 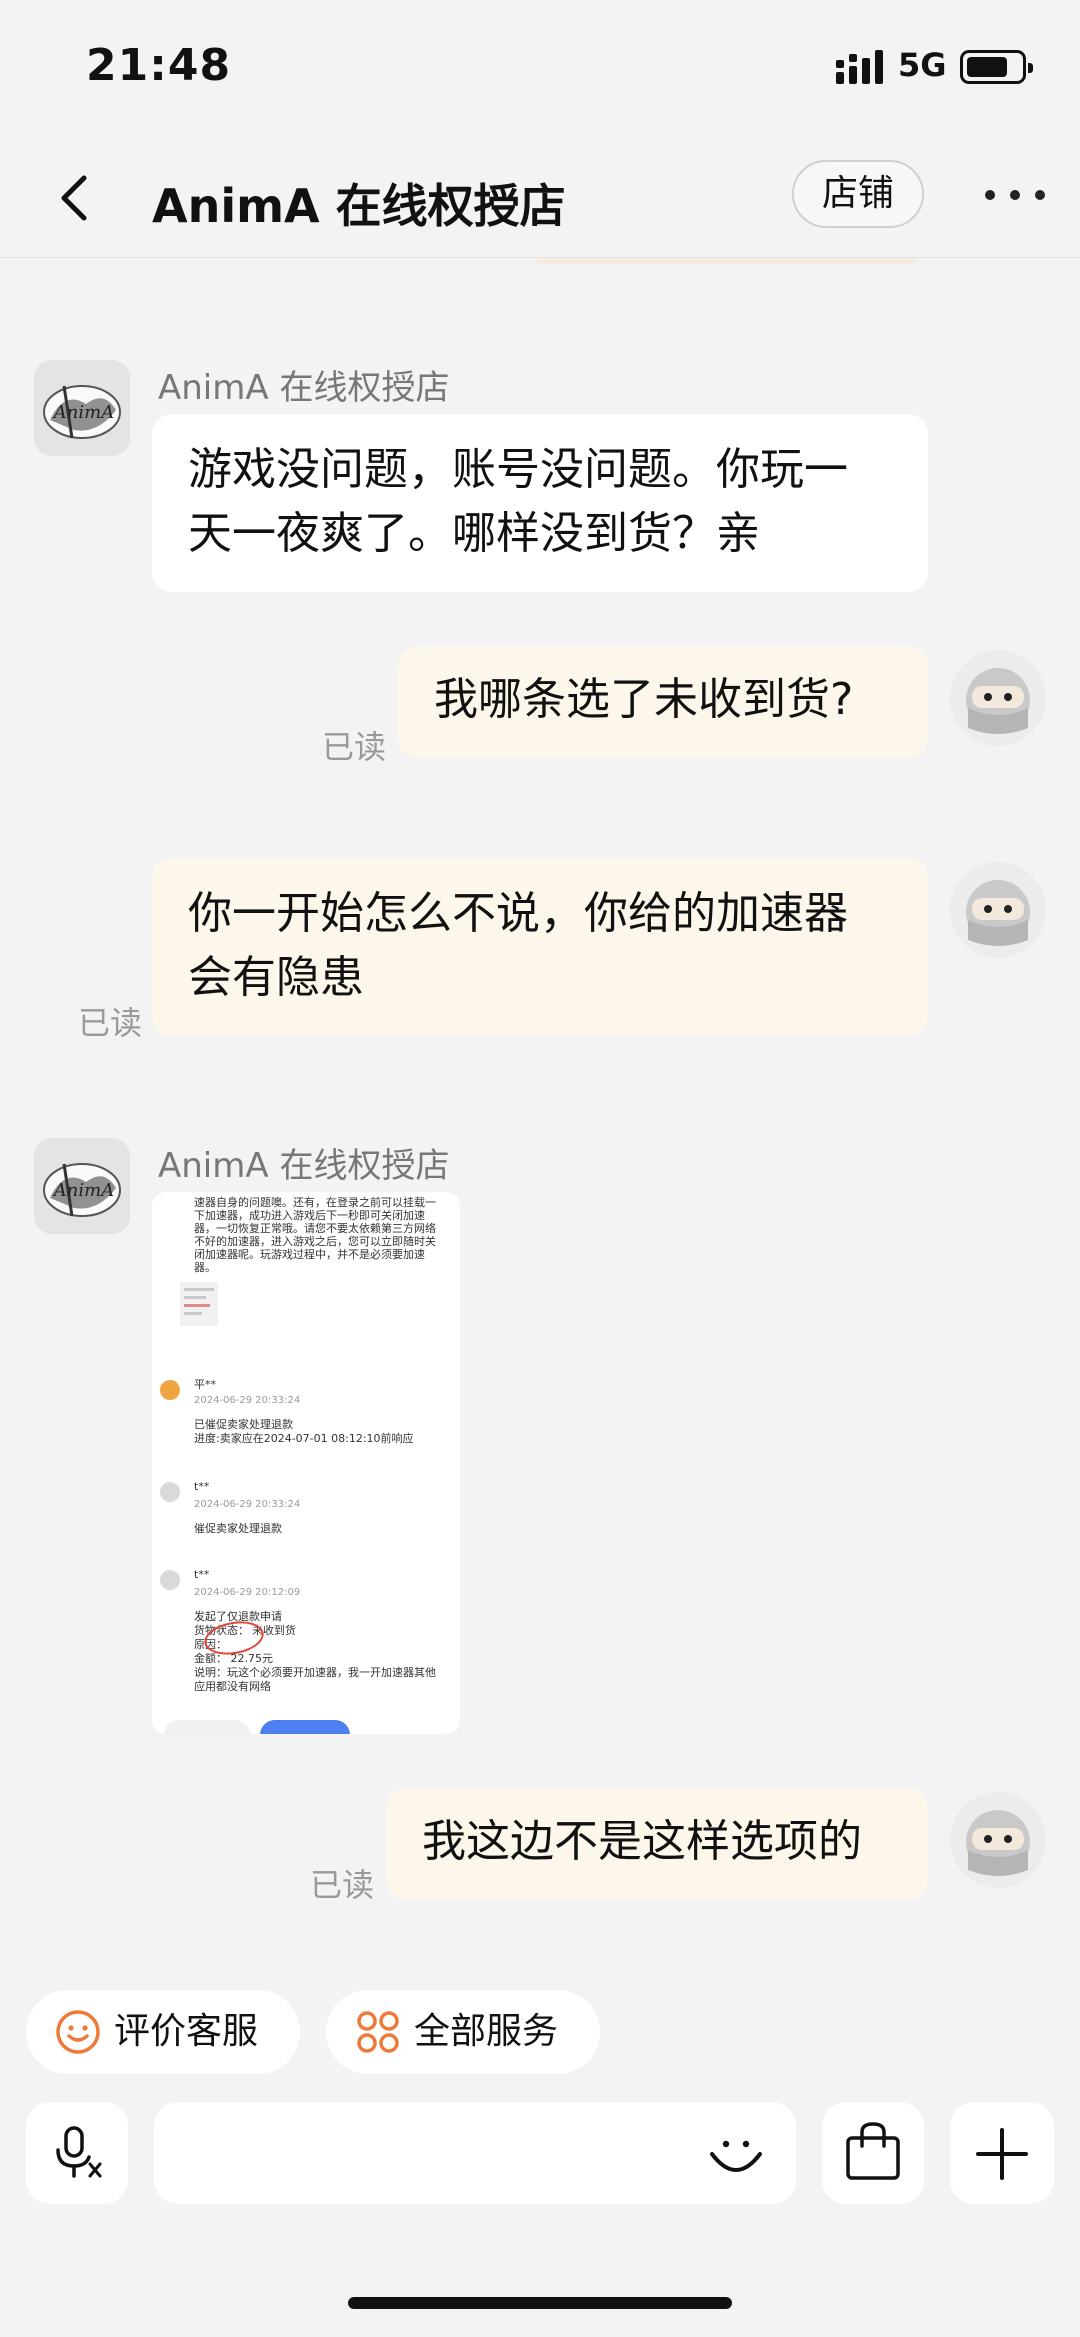 I want to click on signal-icon, so click(x=859, y=67).